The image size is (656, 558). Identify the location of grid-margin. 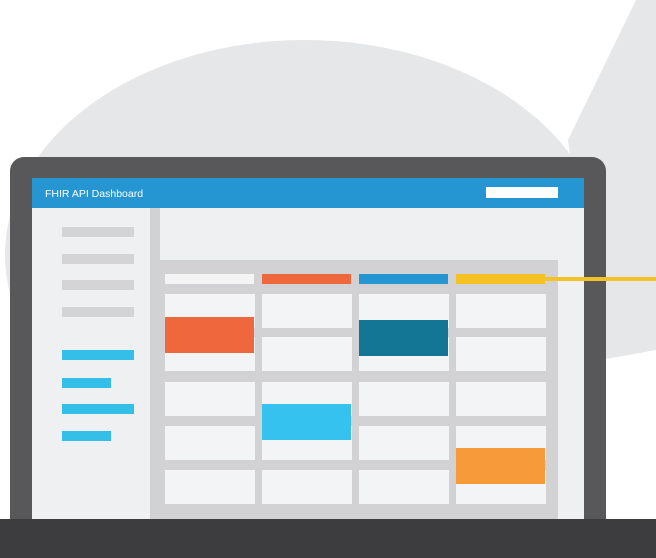
(571, 390).